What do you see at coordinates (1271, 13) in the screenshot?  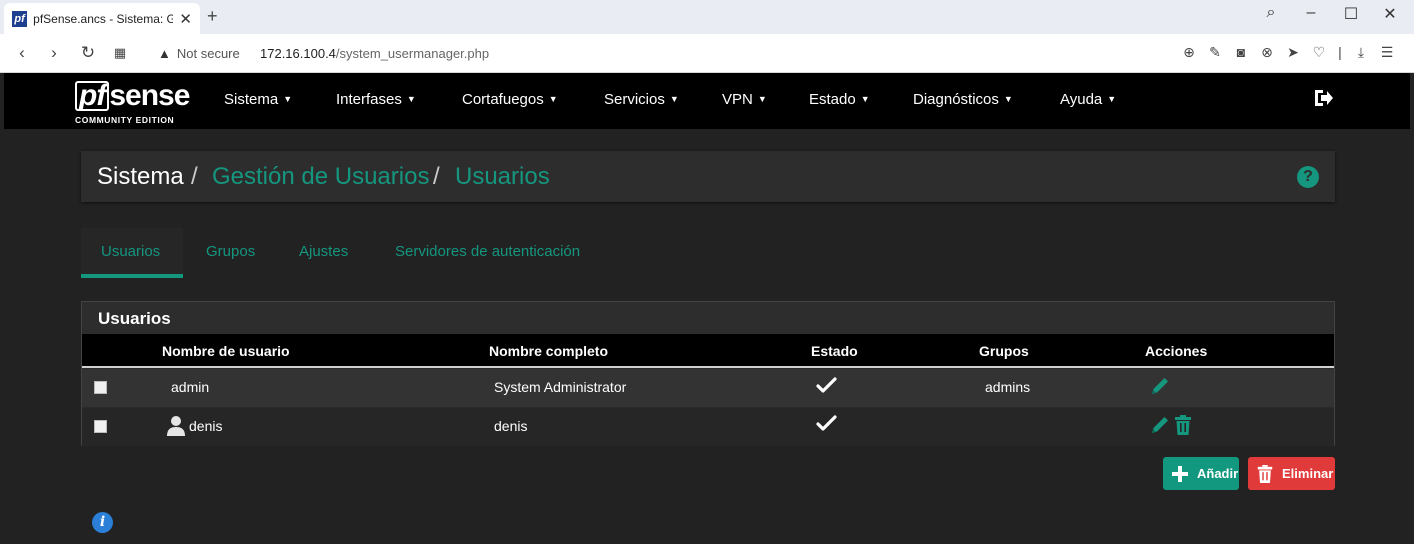 I see `search-tabs-icon: ⌕` at bounding box center [1271, 13].